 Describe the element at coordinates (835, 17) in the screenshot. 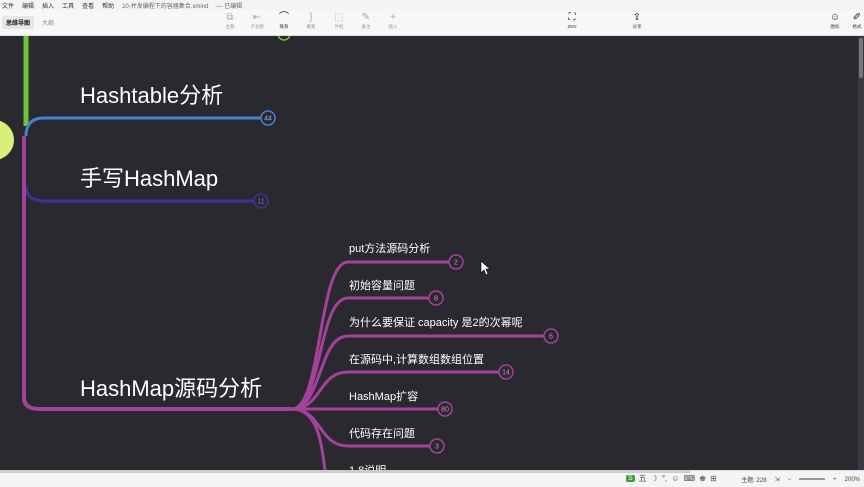

I see `smiley-icon: ☺` at that location.